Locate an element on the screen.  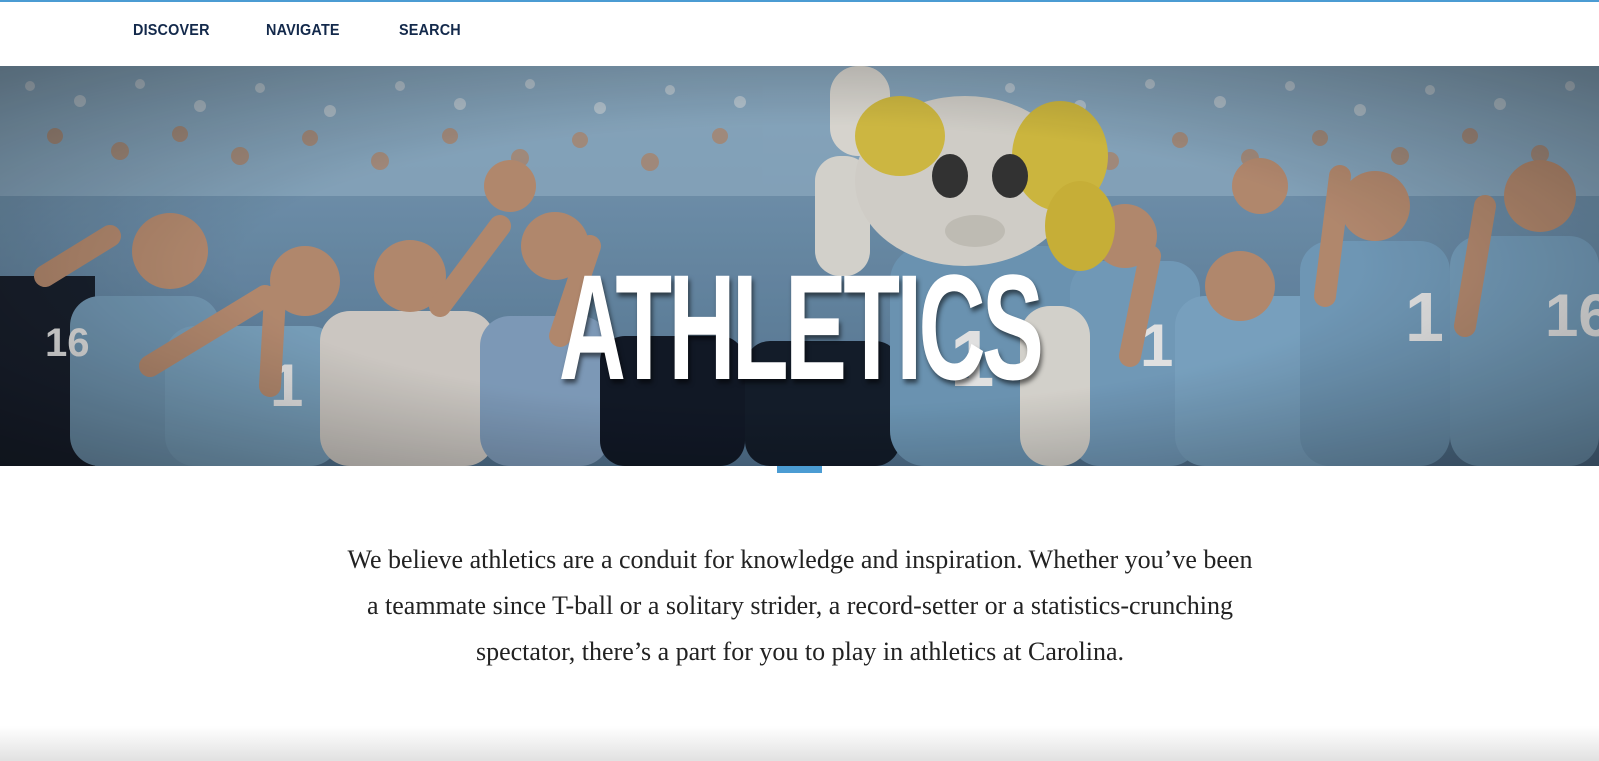
bottom-fade is located at coordinates (799, 743).